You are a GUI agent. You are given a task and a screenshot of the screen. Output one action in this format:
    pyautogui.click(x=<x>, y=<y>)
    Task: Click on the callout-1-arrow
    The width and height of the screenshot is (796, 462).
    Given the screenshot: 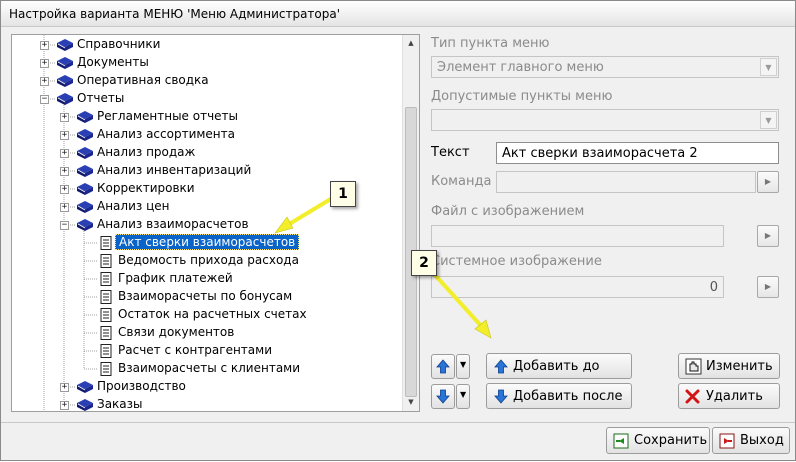 What is the action you would take?
    pyautogui.click(x=305, y=214)
    